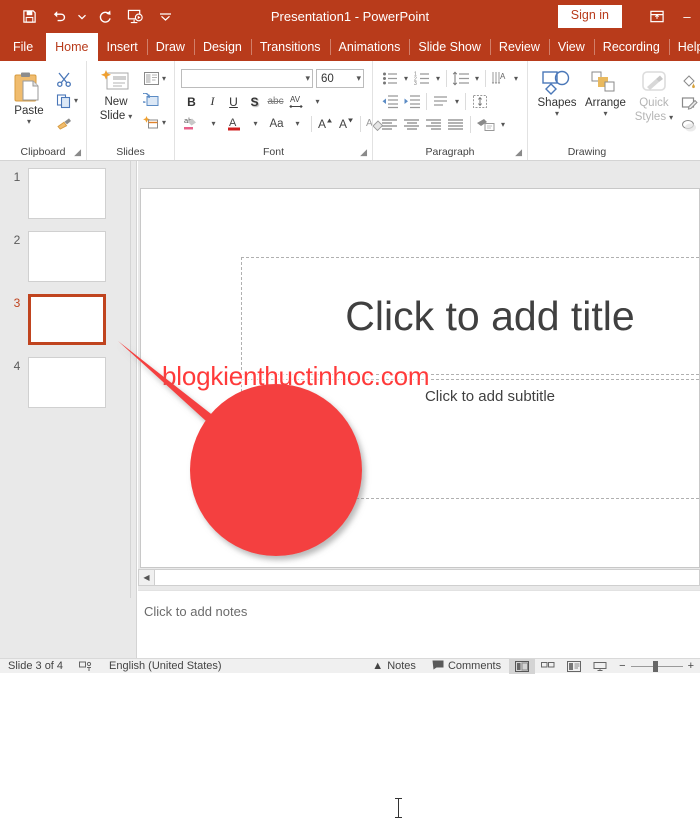  What do you see at coordinates (412, 124) in the screenshot?
I see `center-button` at bounding box center [412, 124].